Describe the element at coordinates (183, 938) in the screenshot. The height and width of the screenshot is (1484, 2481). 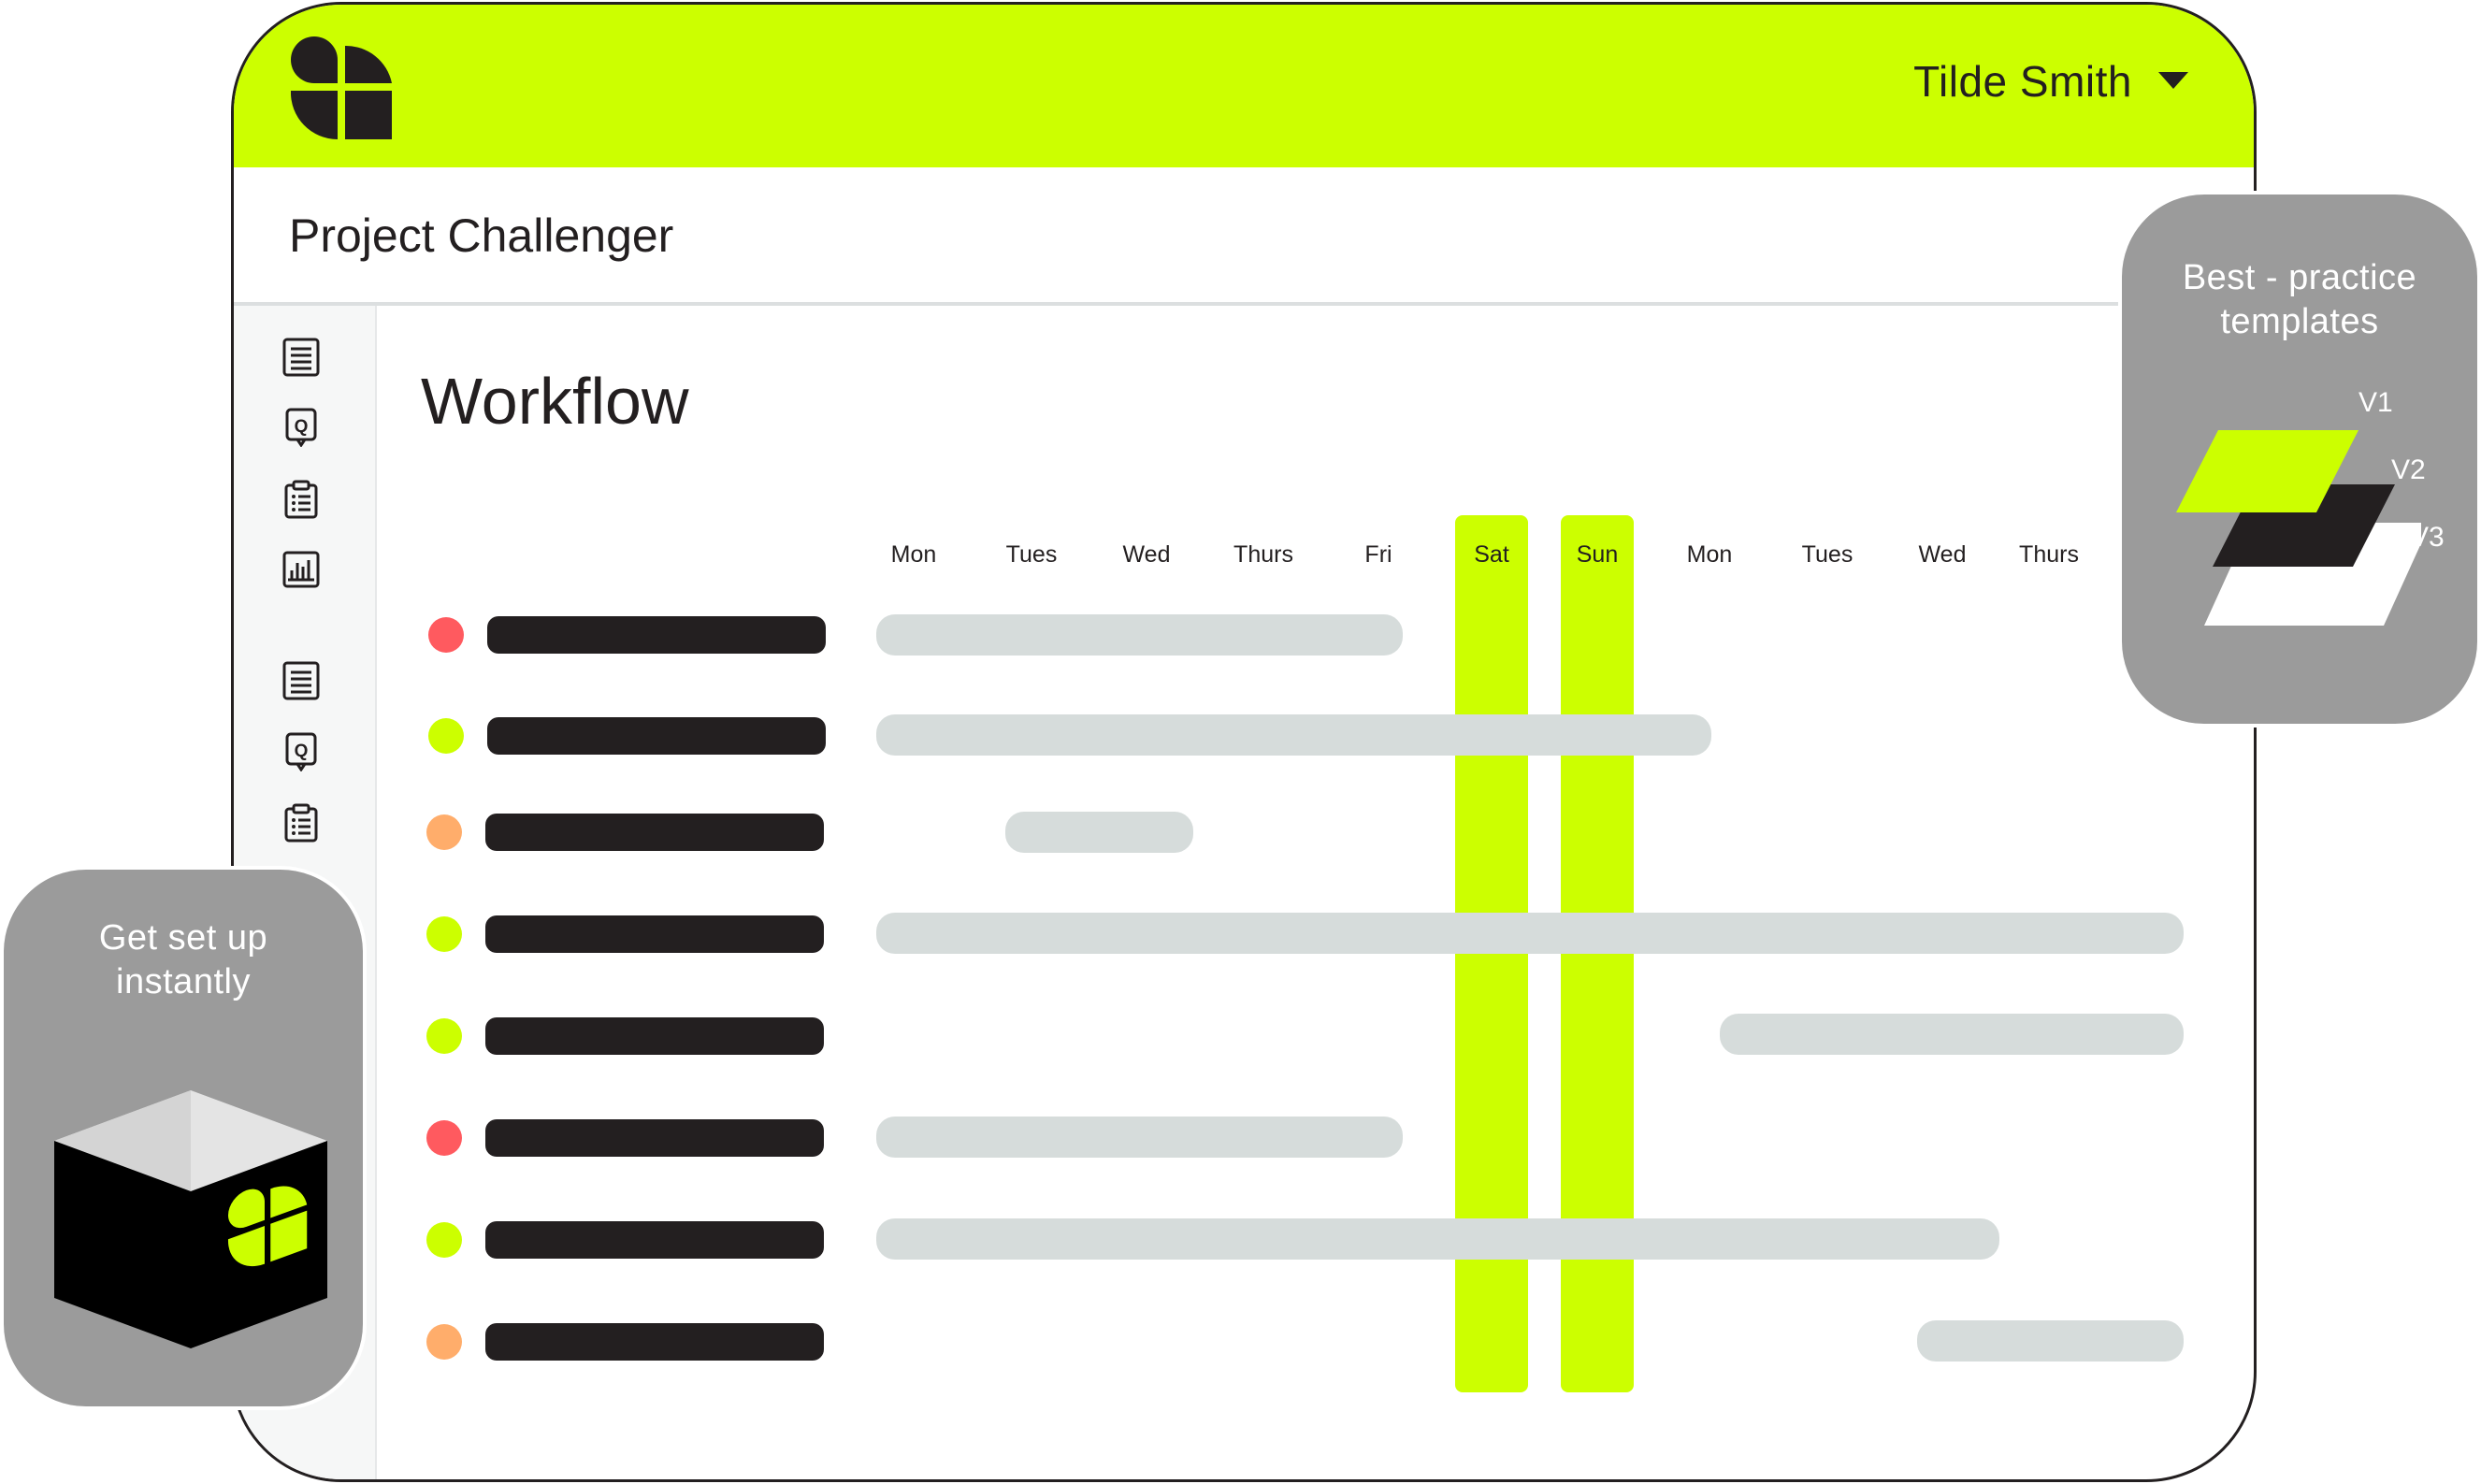
I see `callout-title-line: Get set up` at that location.